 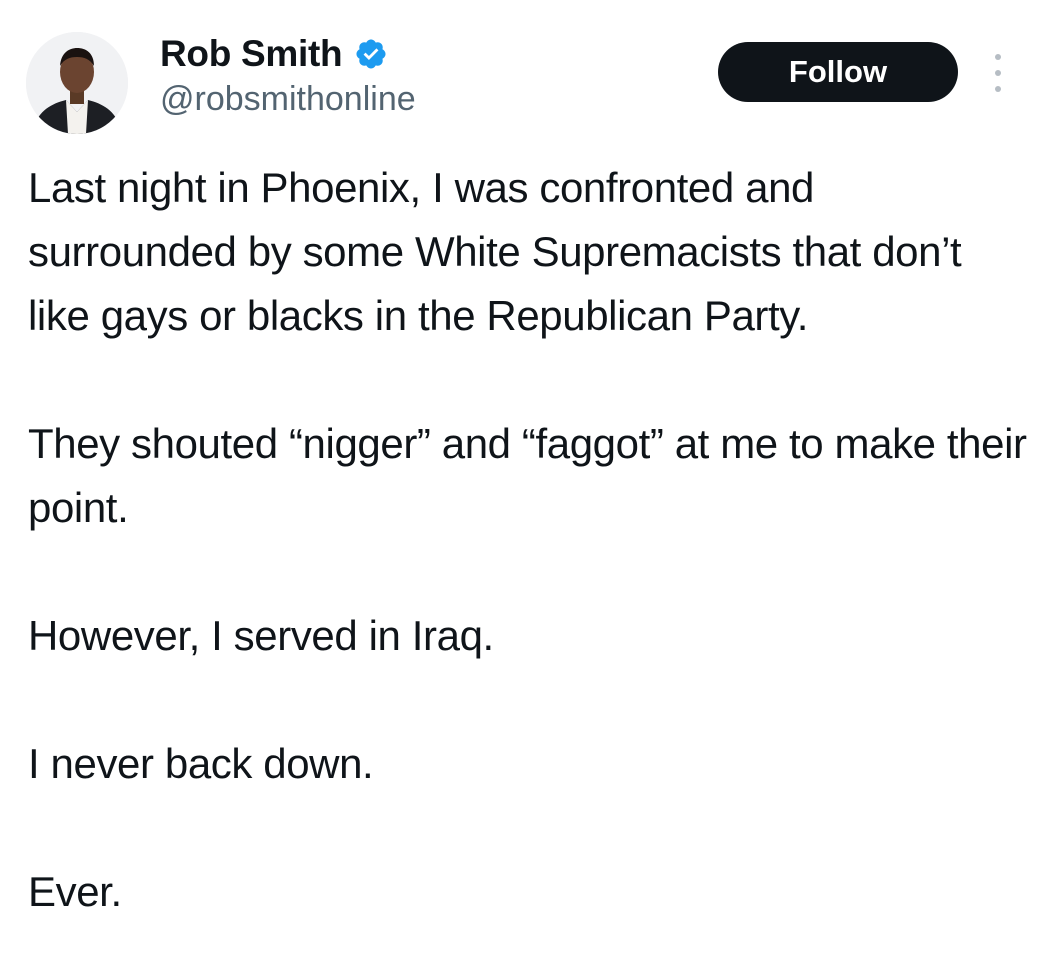 I want to click on author-display-name: Rob Smith, so click(x=251, y=54).